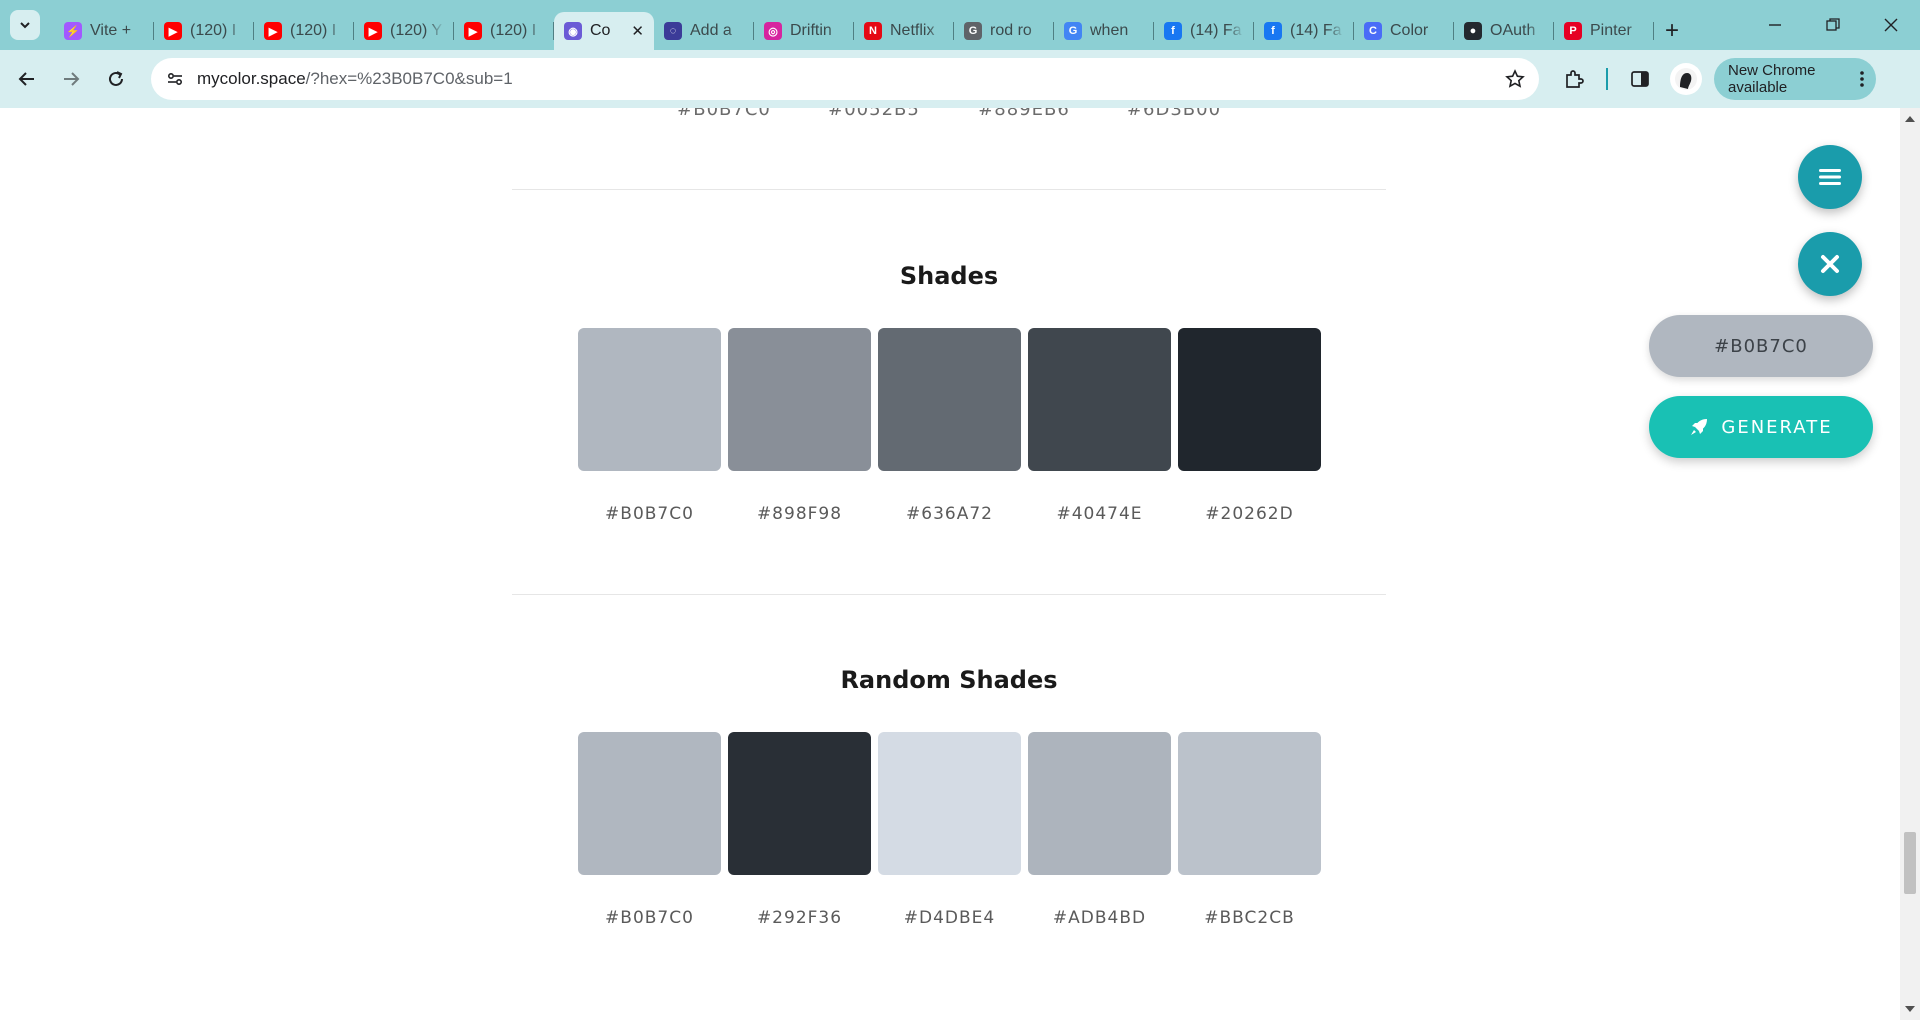 The height and width of the screenshot is (1020, 1920). Describe the element at coordinates (1686, 79) in the screenshot. I see `profile-avatar` at that location.